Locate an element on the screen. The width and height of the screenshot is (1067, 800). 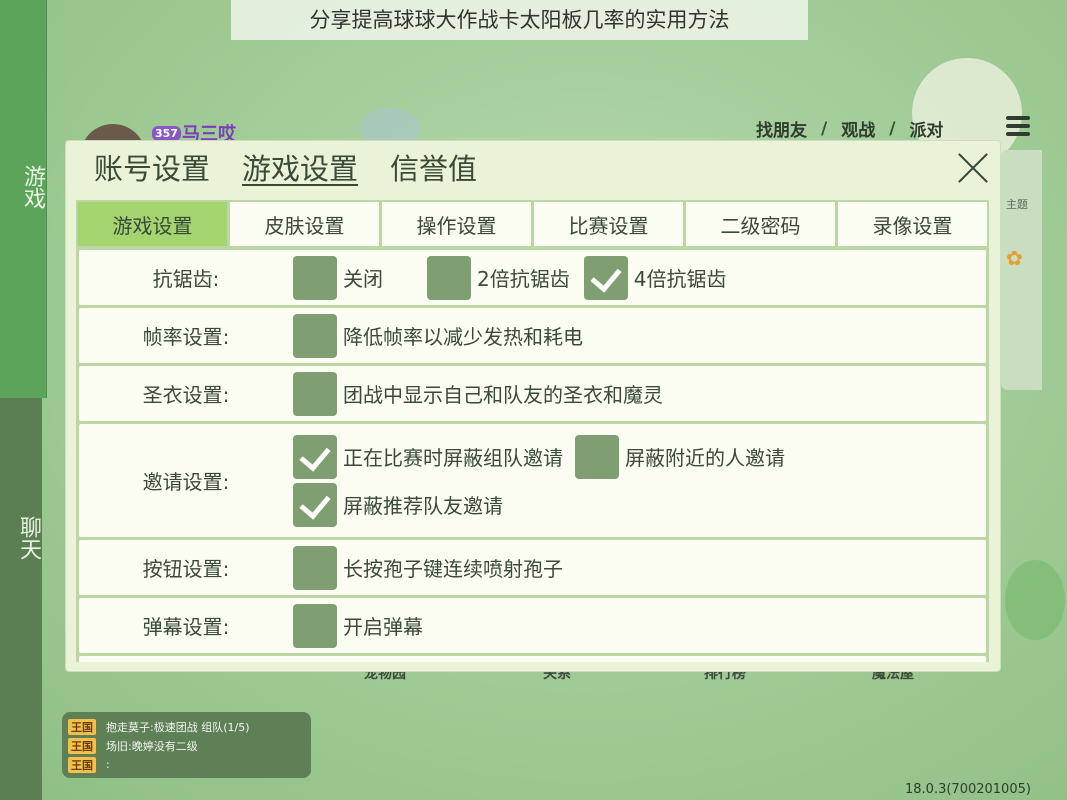
right-panel: 主题 ✿ is located at coordinates (1021, 270).